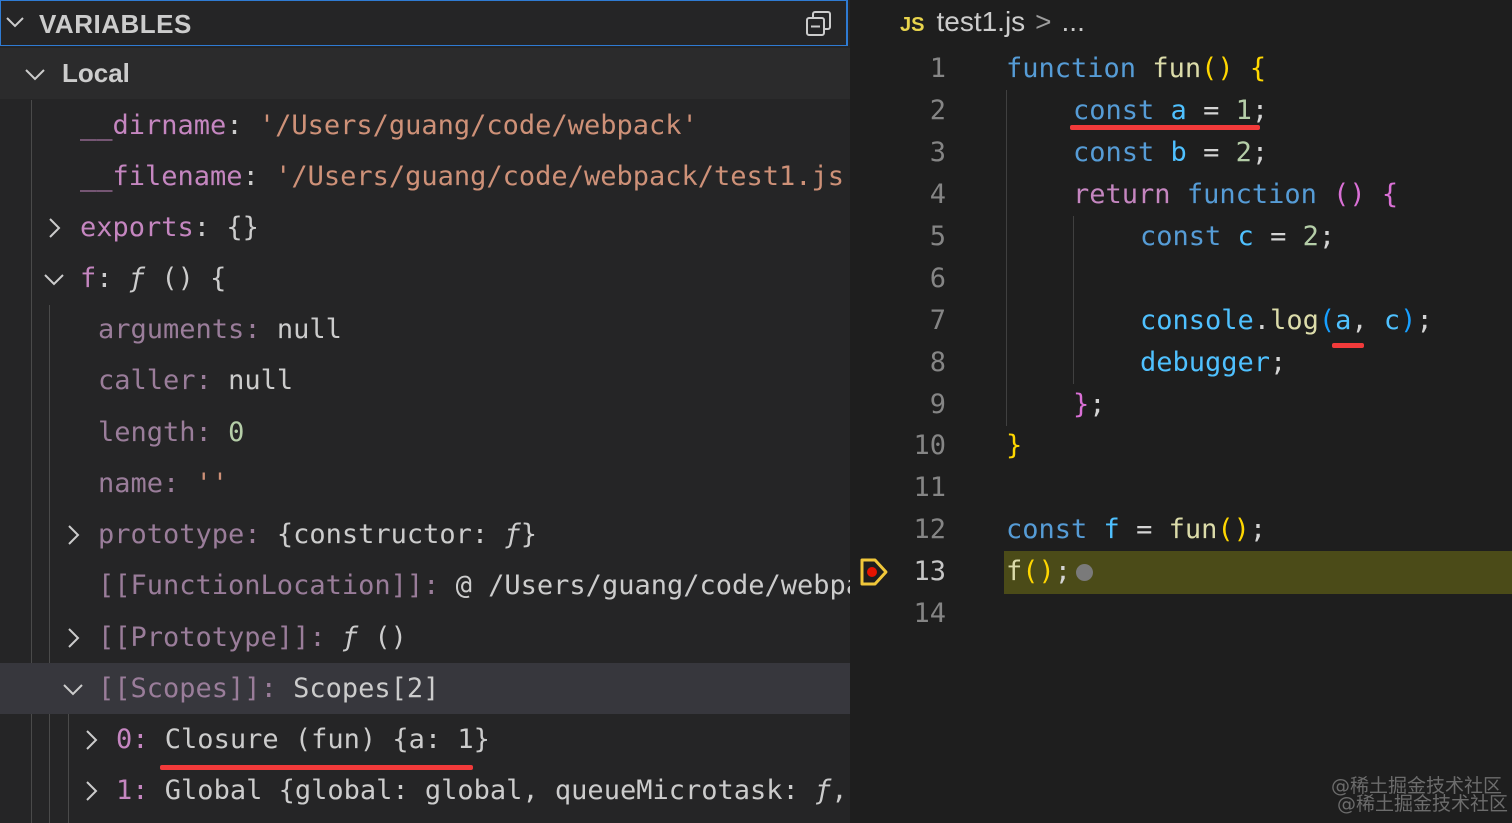 This screenshot has height=823, width=1512. Describe the element at coordinates (1136, 530) in the screenshot. I see `code-line-12: const f = fun();` at that location.